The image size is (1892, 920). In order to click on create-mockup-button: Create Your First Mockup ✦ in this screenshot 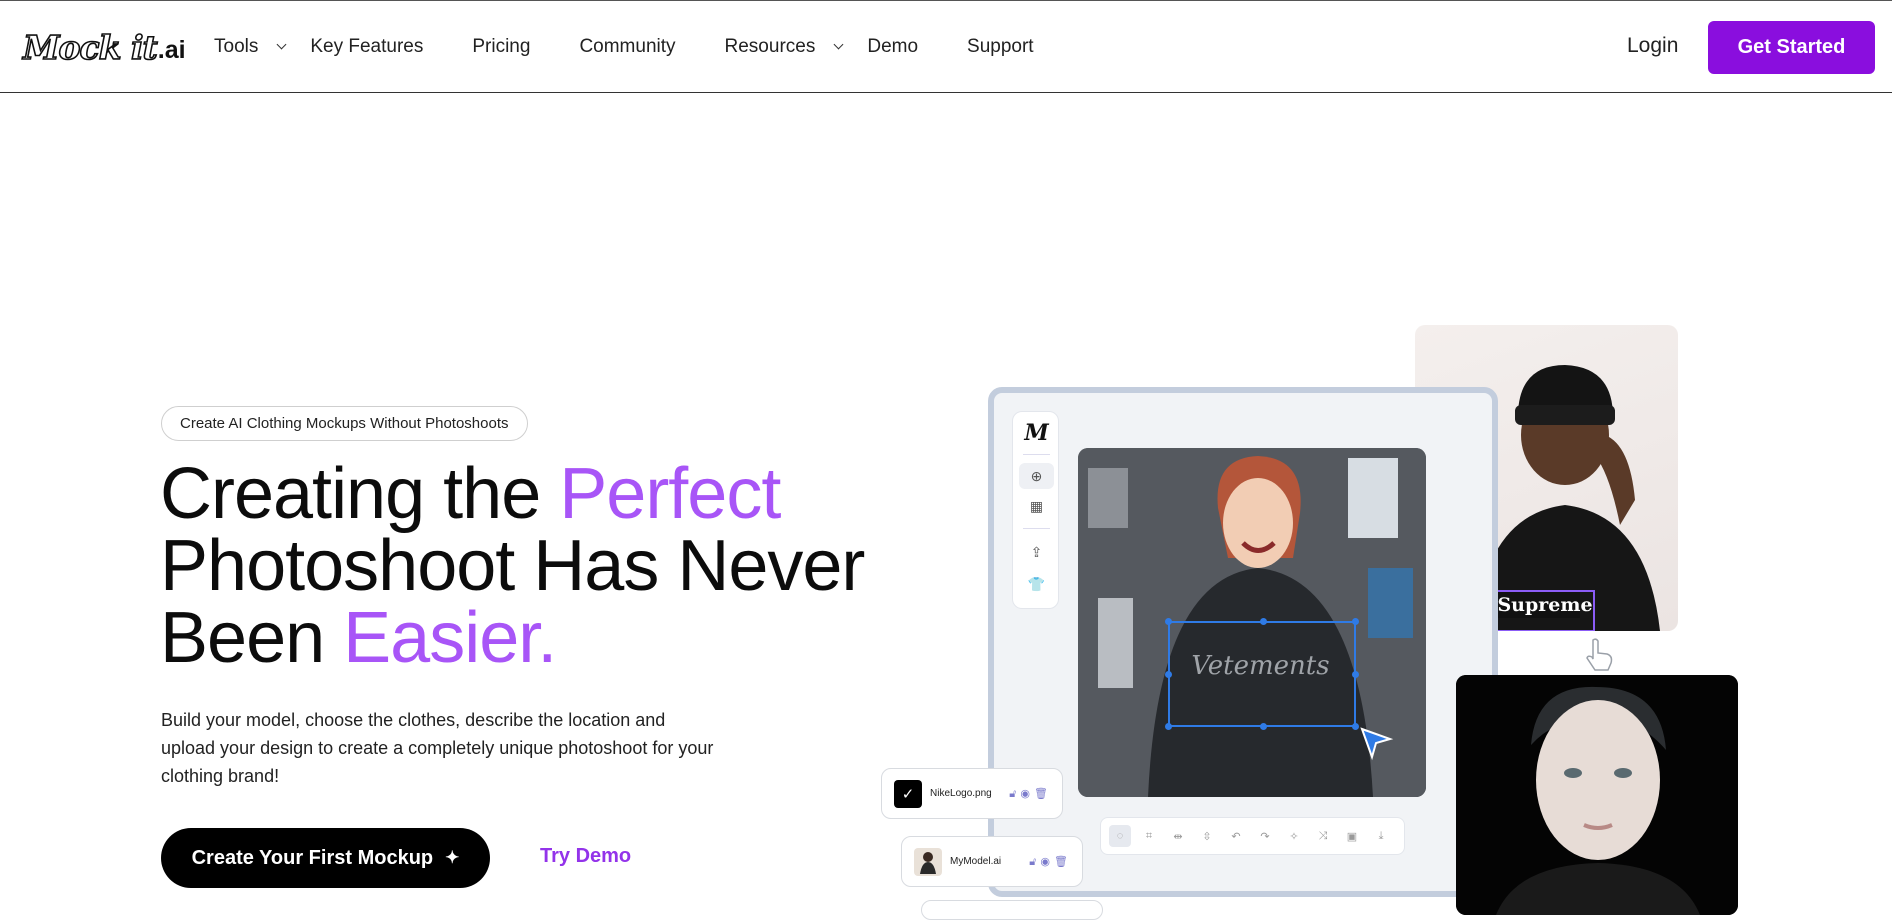, I will do `click(325, 858)`.